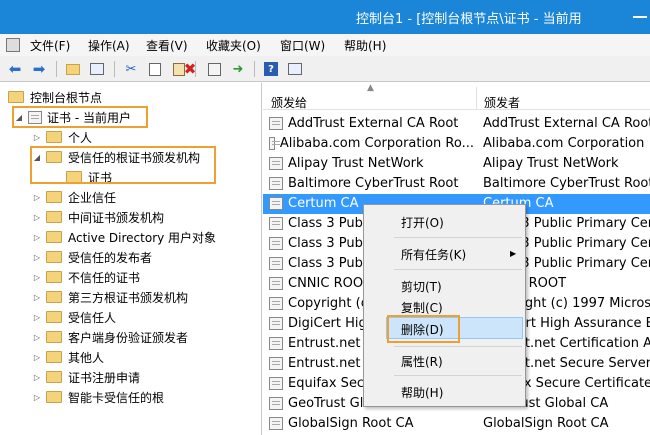 This screenshot has width=650, height=435. Describe the element at coordinates (131, 69) in the screenshot. I see `cut-icon: ✂` at that location.